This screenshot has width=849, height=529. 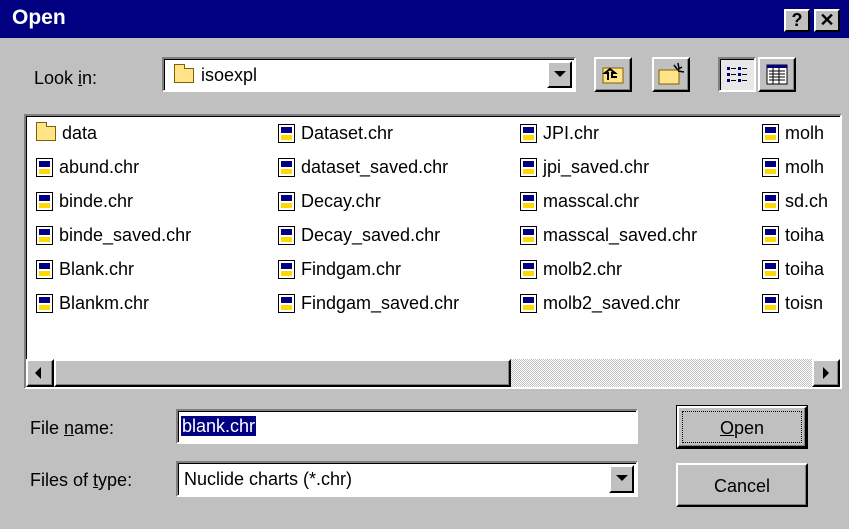 What do you see at coordinates (621, 479) in the screenshot?
I see `files-of-type-dropdown-button` at bounding box center [621, 479].